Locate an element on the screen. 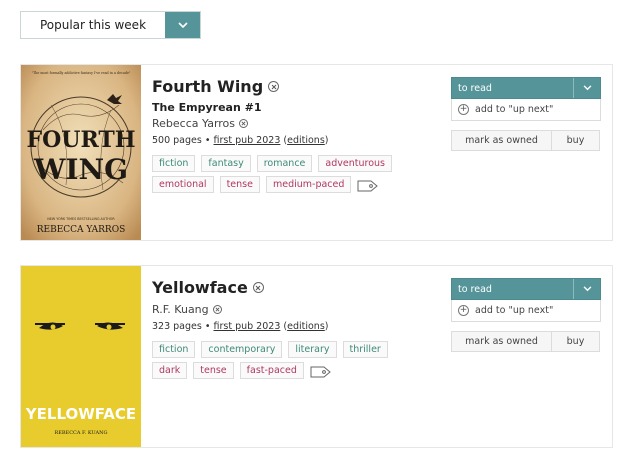 The width and height of the screenshot is (640, 455). tag: fantasy is located at coordinates (226, 163).